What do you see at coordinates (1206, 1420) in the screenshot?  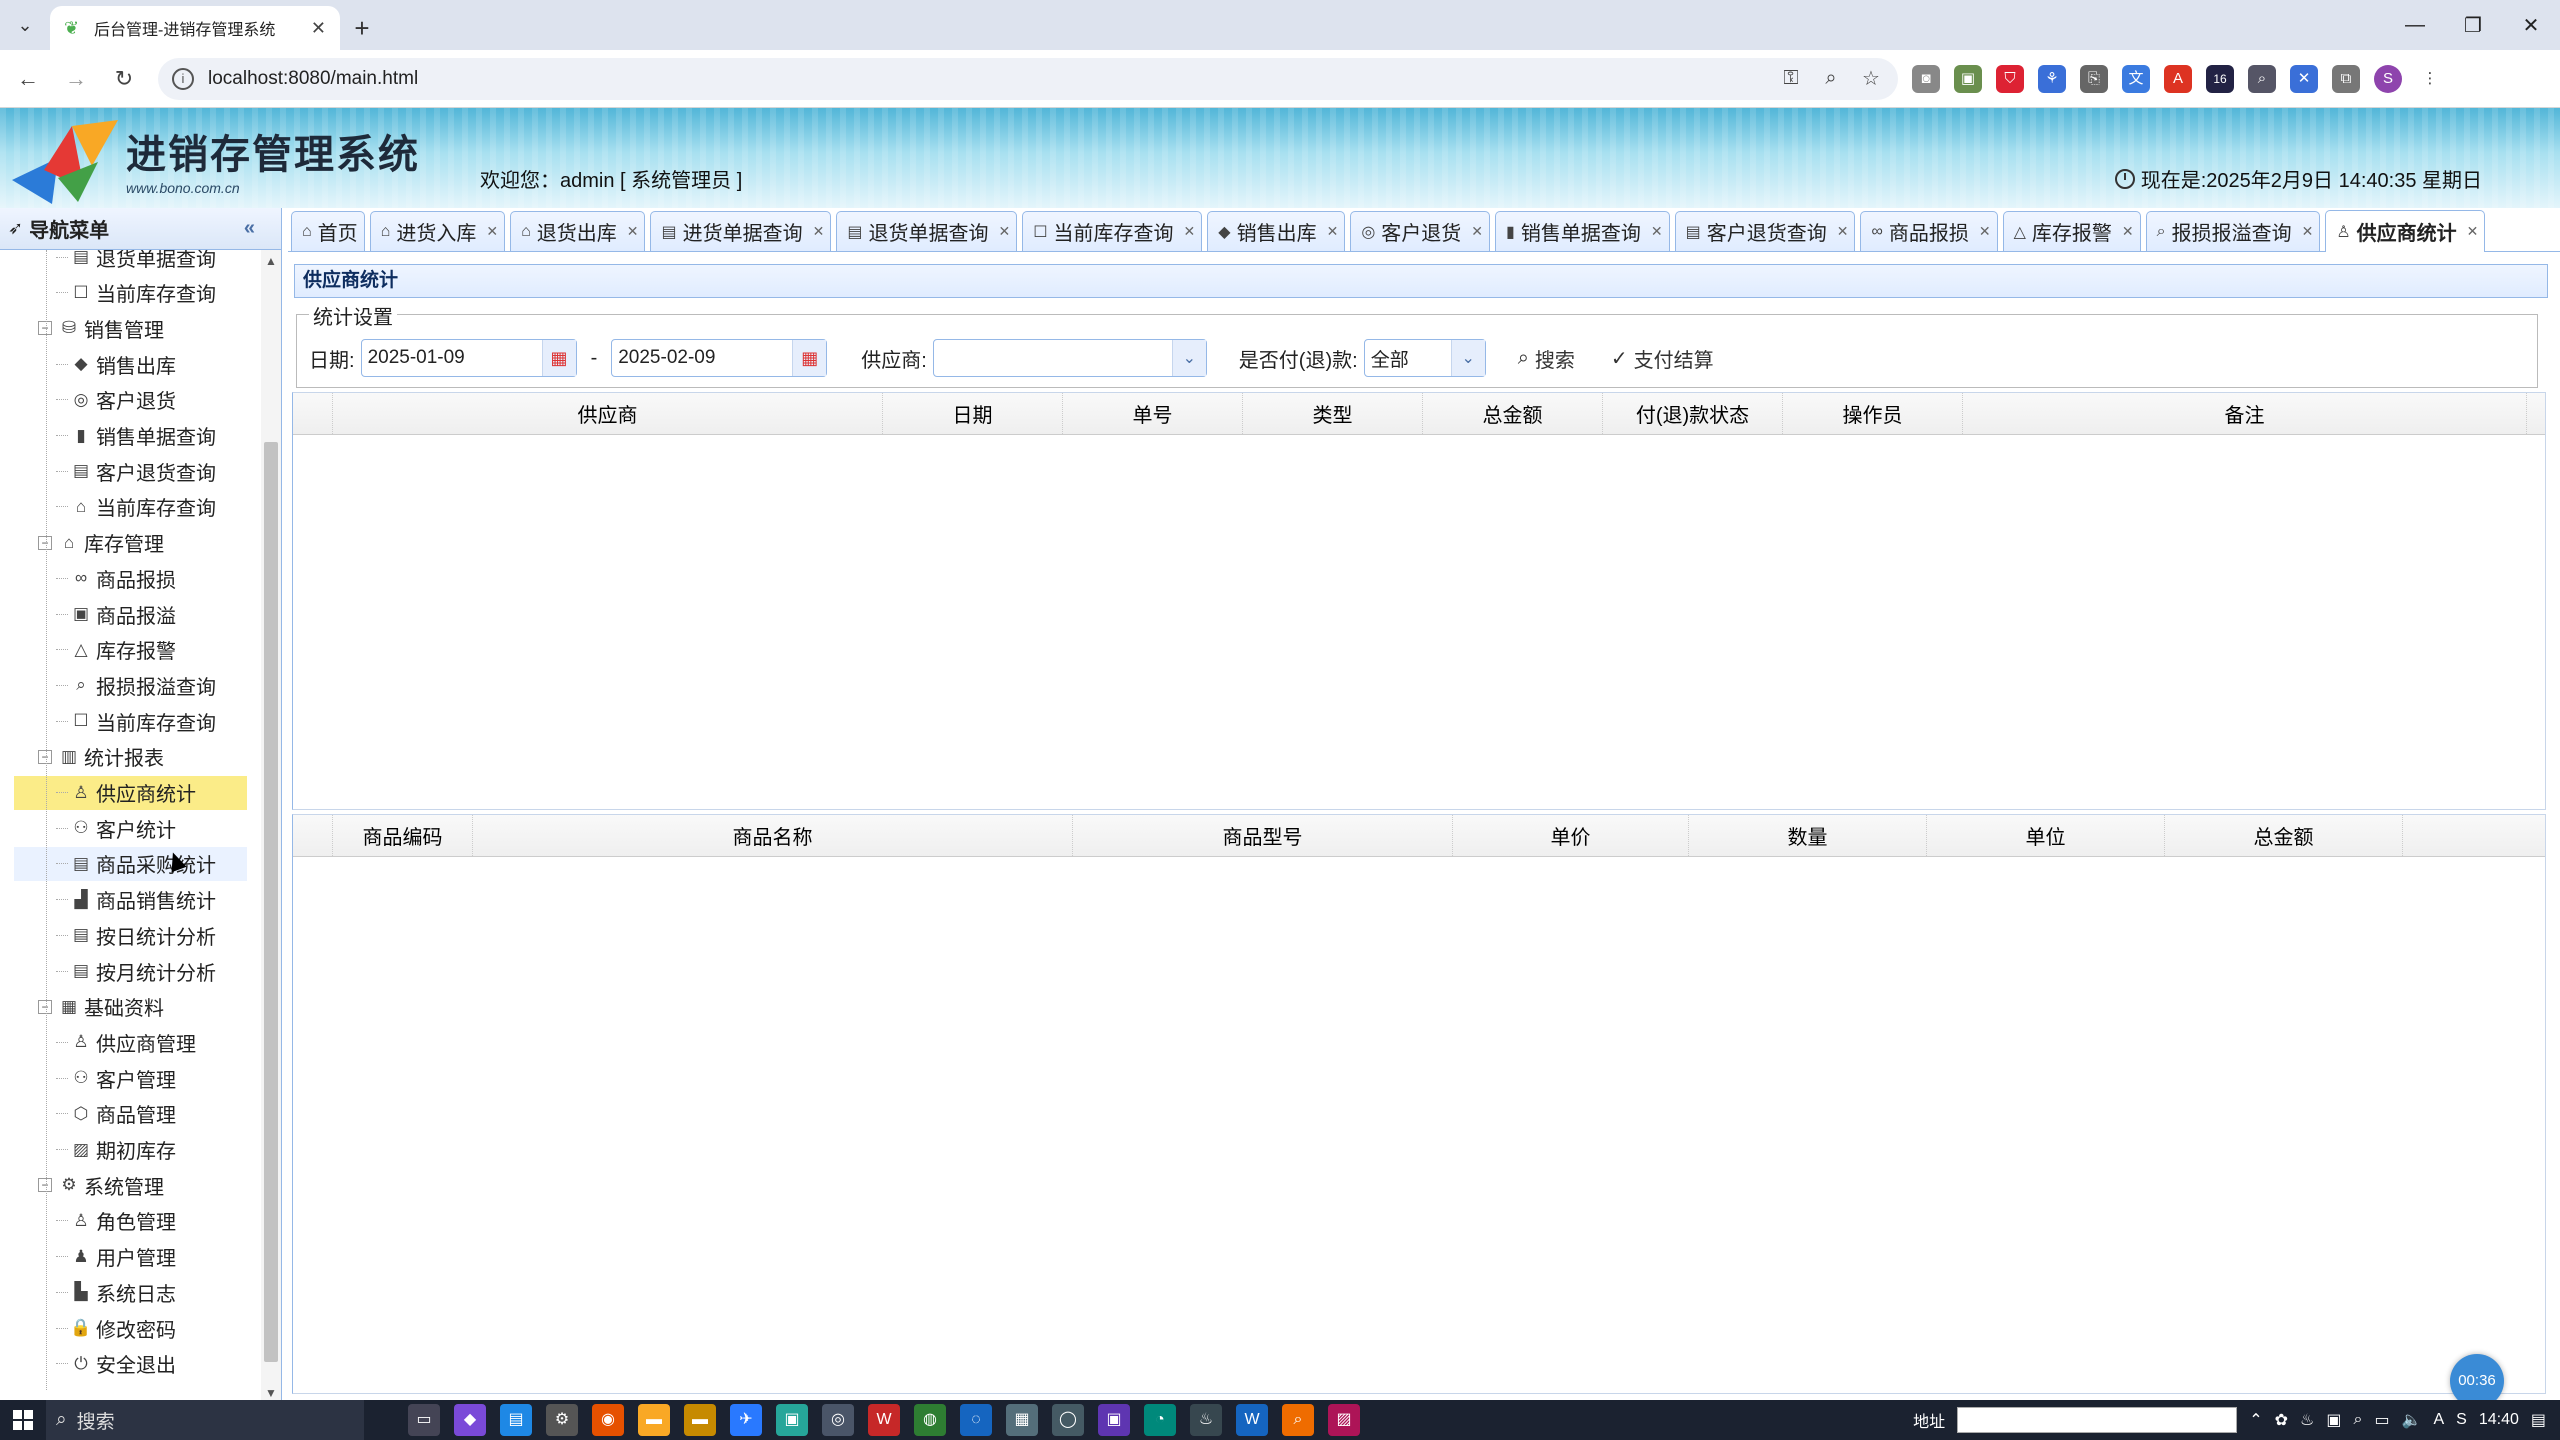 I see `app-icon: ♨` at bounding box center [1206, 1420].